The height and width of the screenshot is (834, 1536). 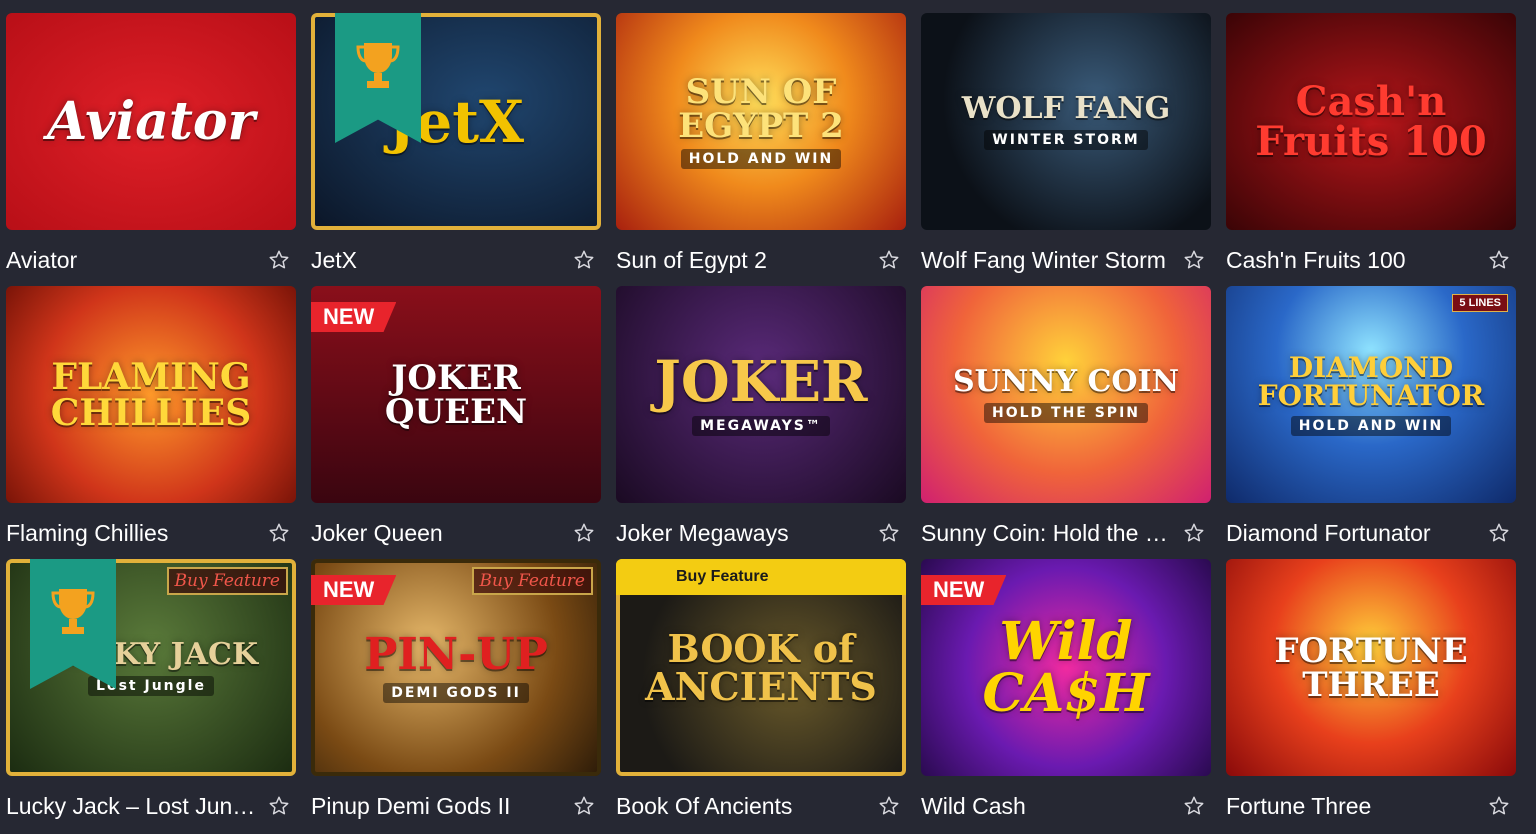 What do you see at coordinates (761, 108) in the screenshot?
I see `game-art-title: SUN OF EGYPT 2` at bounding box center [761, 108].